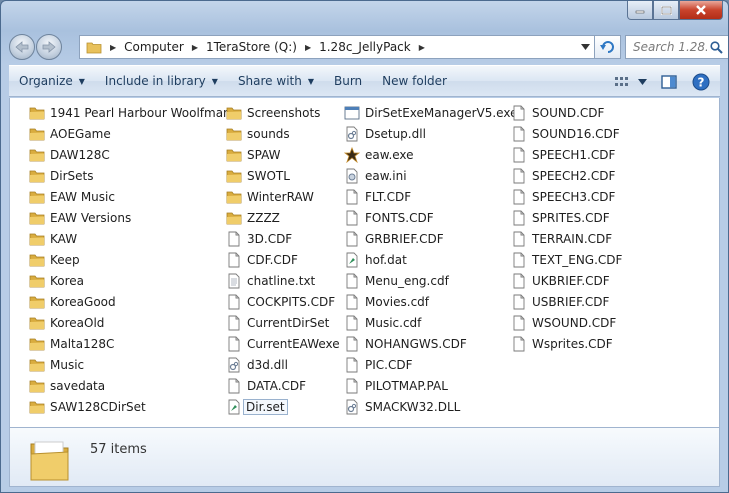 Image resolution: width=729 pixels, height=493 pixels. I want to click on help-button: ?, so click(701, 82).